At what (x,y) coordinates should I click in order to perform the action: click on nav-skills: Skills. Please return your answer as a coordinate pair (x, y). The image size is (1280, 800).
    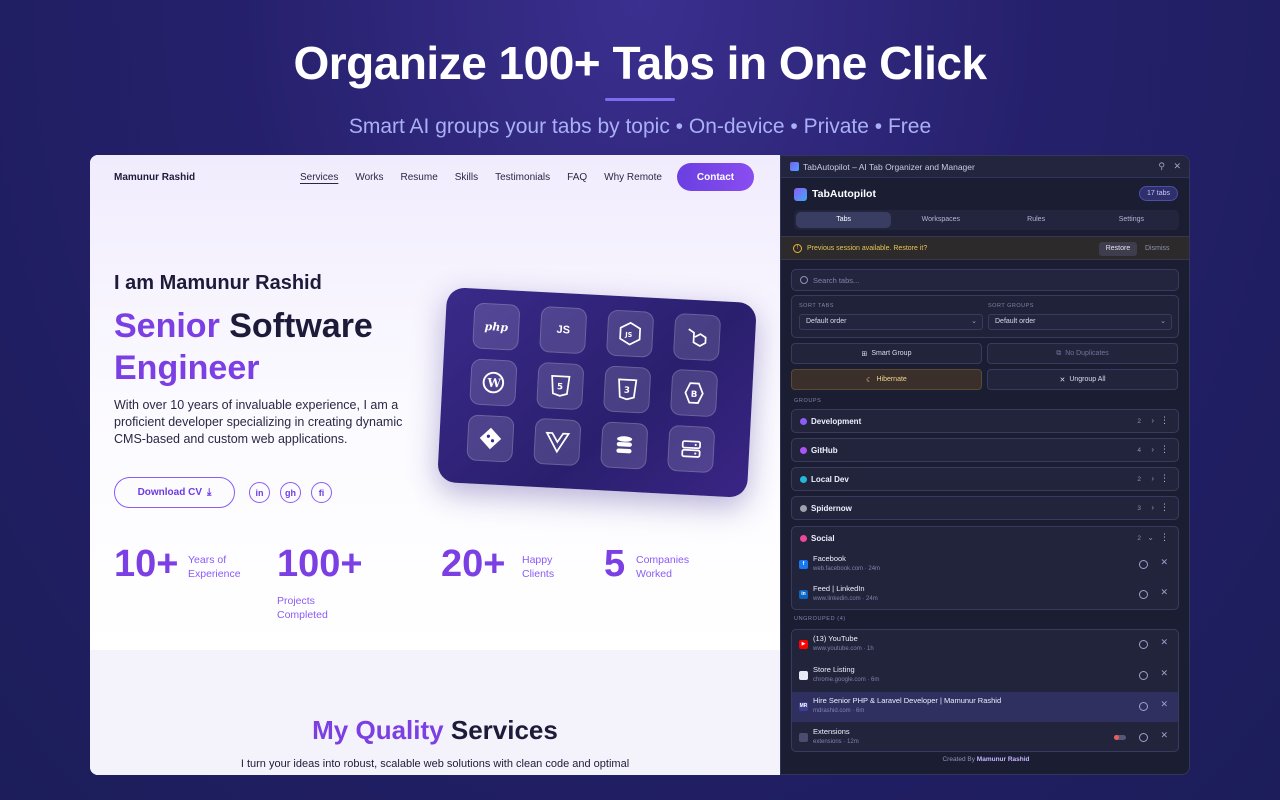
    Looking at the image, I should click on (466, 177).